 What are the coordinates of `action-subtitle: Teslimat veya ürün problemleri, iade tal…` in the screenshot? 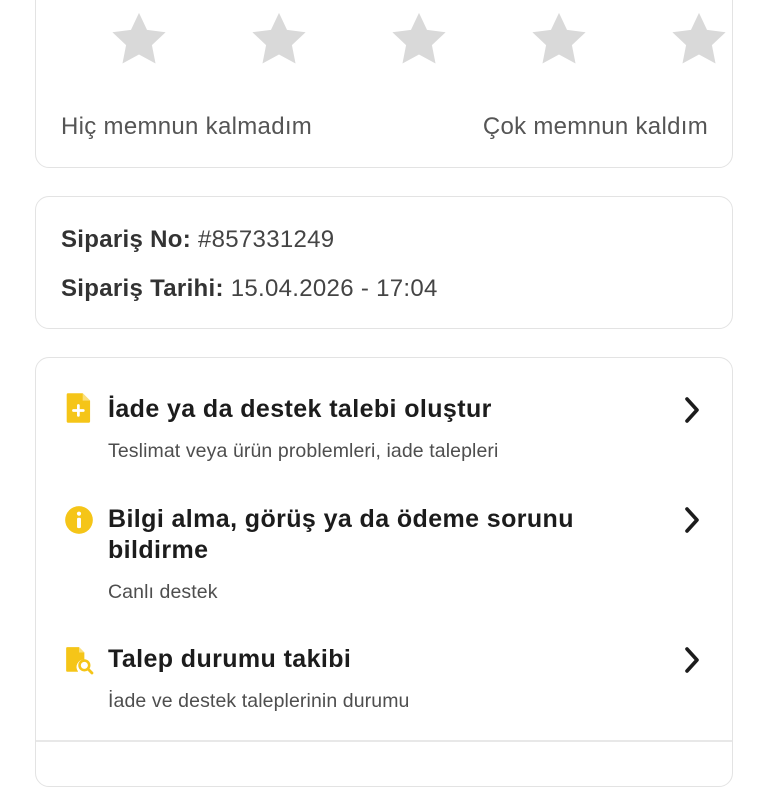 It's located at (303, 451).